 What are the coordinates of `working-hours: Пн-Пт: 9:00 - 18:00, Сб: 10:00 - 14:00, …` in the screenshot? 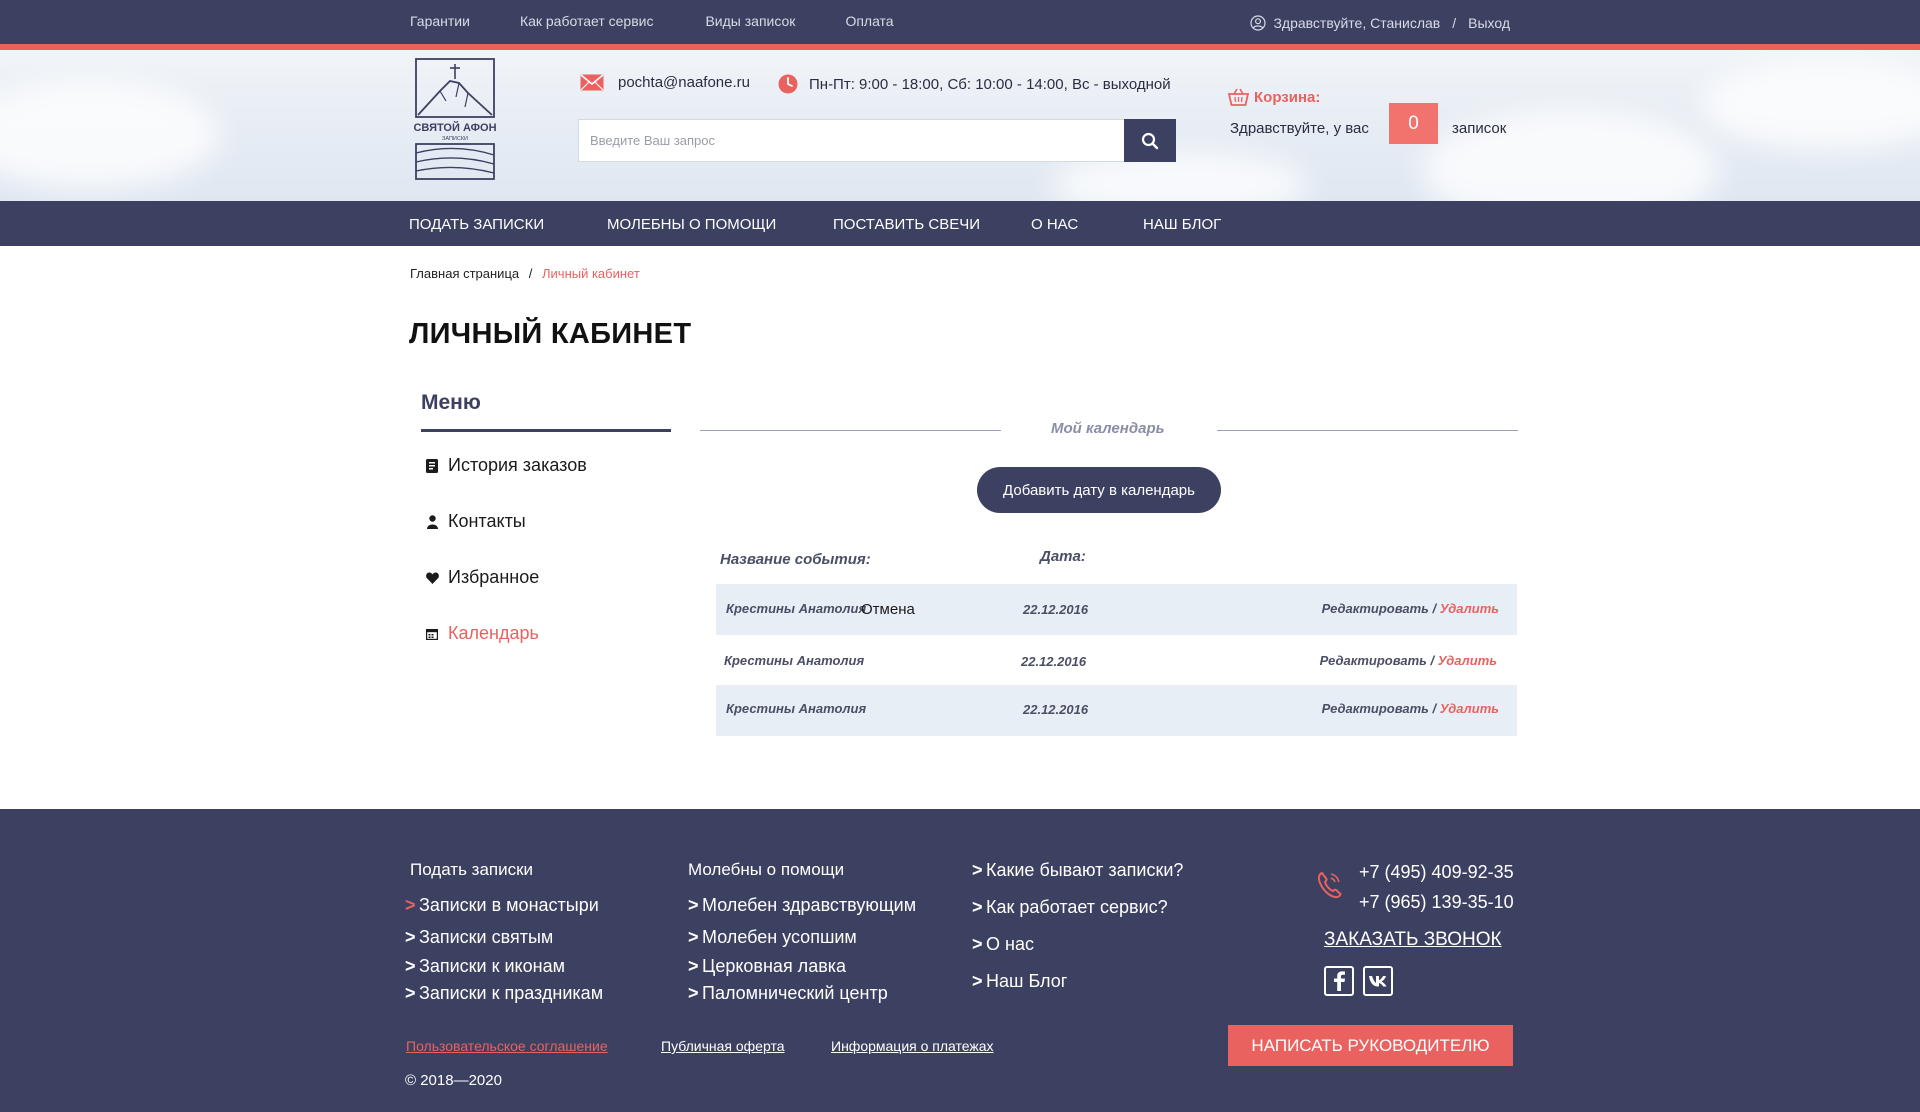 It's located at (990, 84).